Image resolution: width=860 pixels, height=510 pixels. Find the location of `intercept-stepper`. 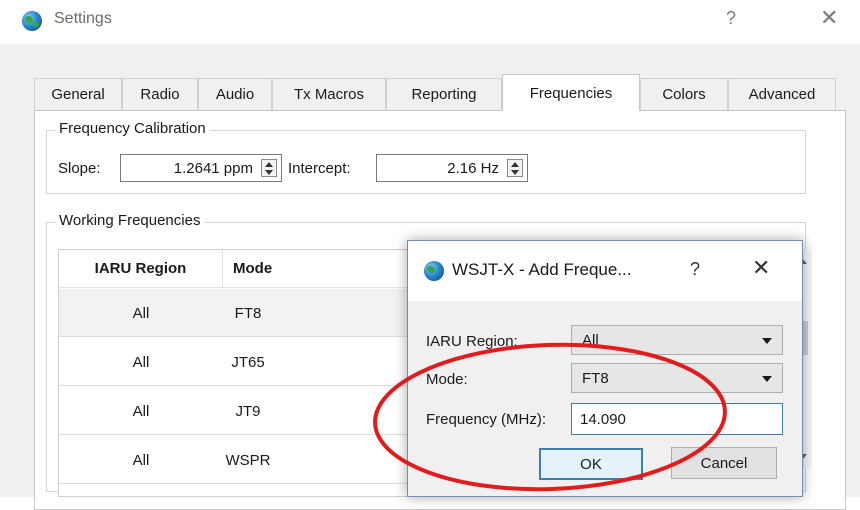

intercept-stepper is located at coordinates (515, 168).